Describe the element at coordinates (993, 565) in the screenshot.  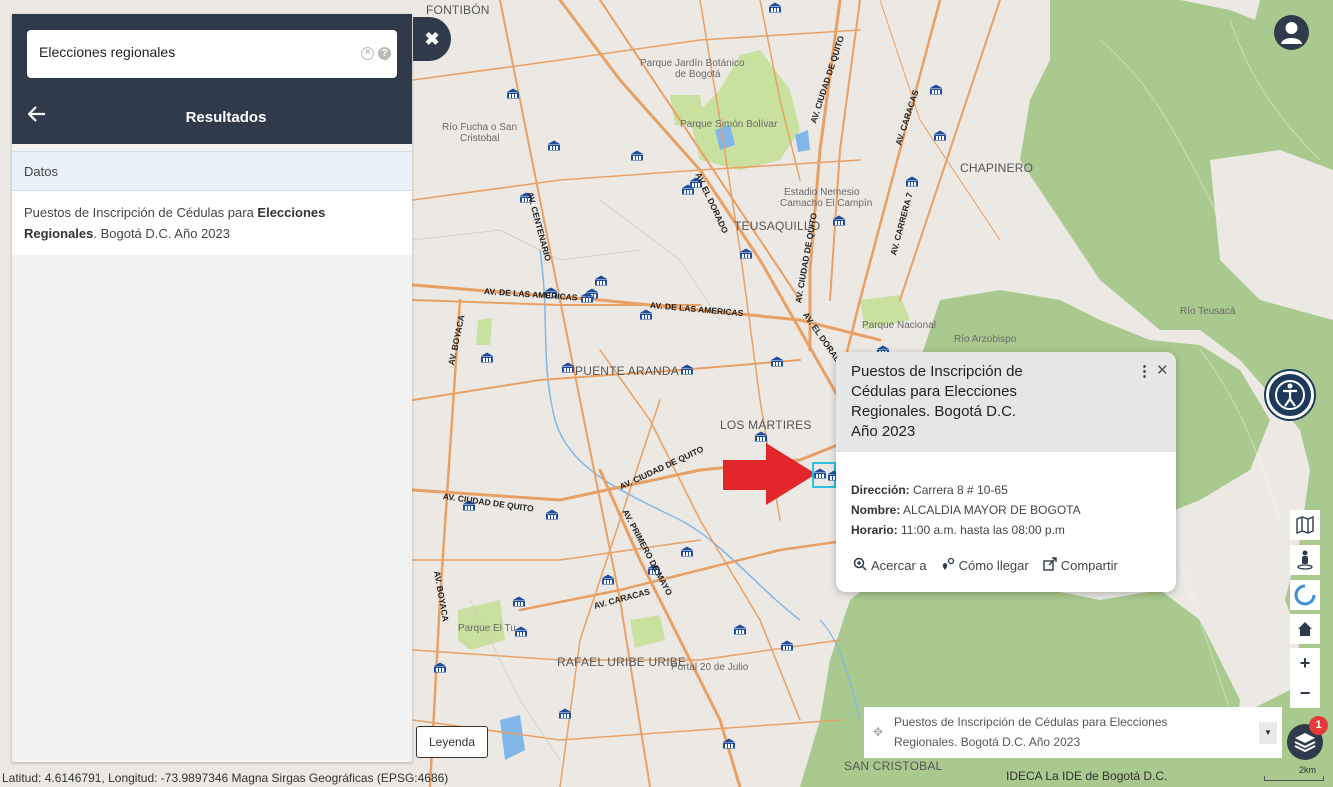
I see `directions-label: Cómo llegar` at that location.